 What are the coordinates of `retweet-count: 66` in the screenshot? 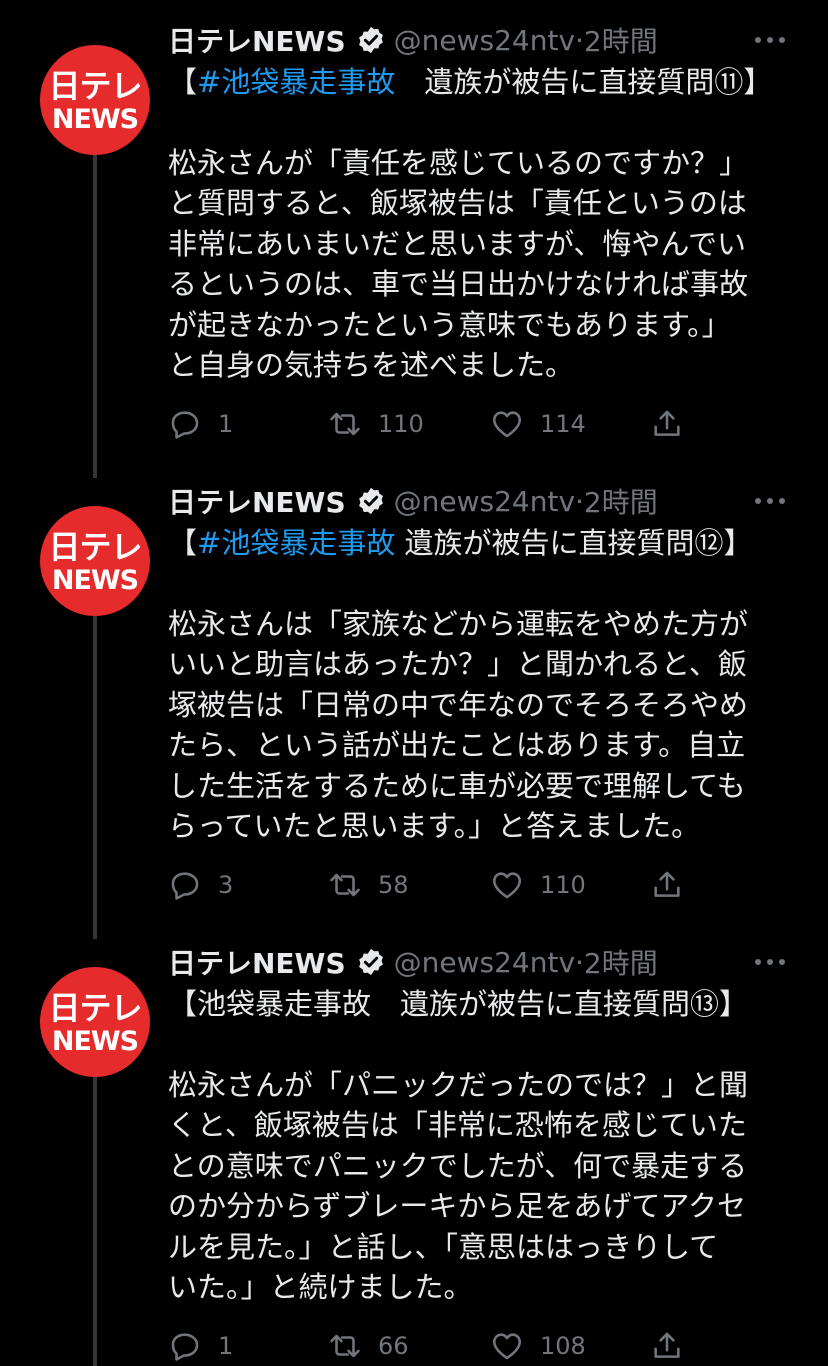 It's located at (393, 1346).